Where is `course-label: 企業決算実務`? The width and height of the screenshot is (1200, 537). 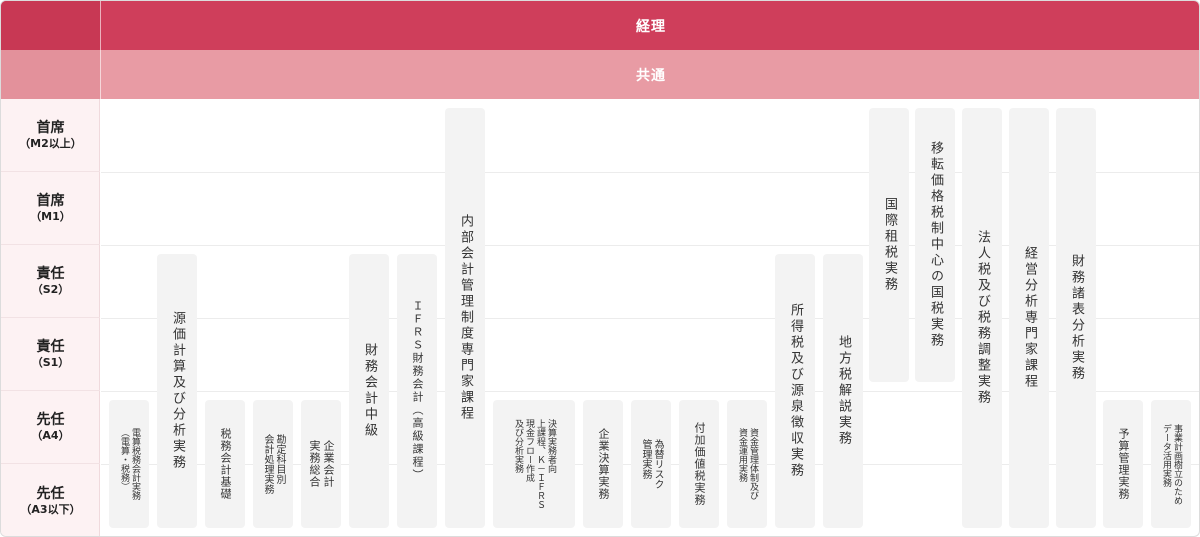 course-label: 企業決算実務 is located at coordinates (603, 464).